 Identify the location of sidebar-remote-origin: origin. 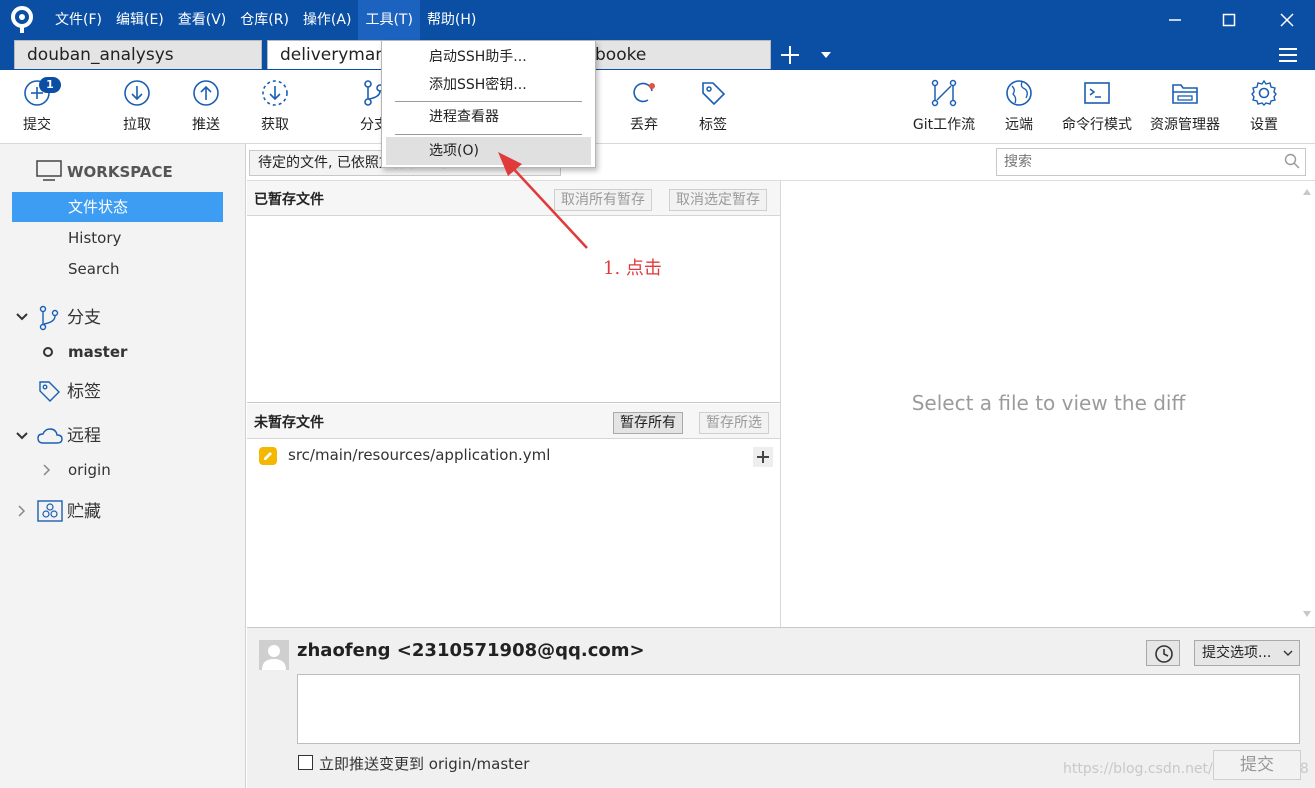
(143, 470).